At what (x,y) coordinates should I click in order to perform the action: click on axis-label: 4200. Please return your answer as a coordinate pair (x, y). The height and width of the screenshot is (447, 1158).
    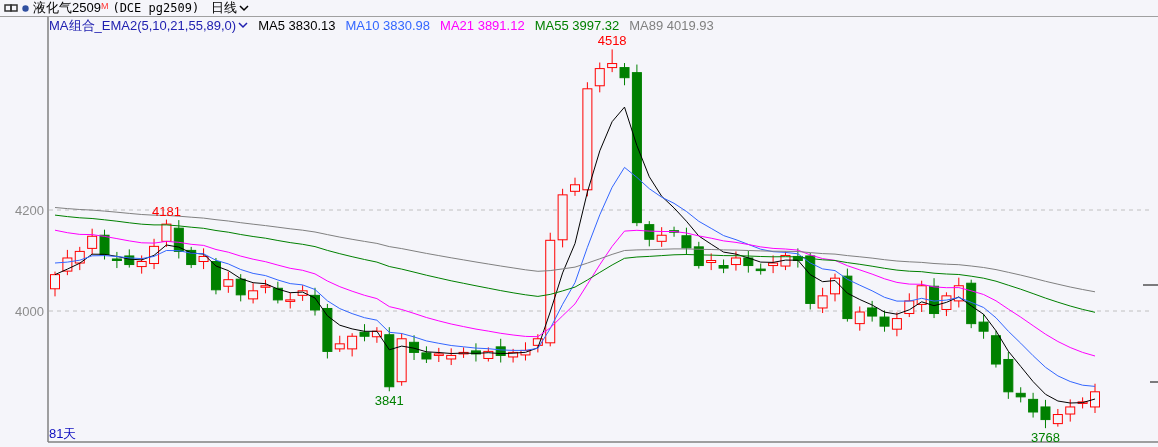
    Looking at the image, I should click on (29, 210).